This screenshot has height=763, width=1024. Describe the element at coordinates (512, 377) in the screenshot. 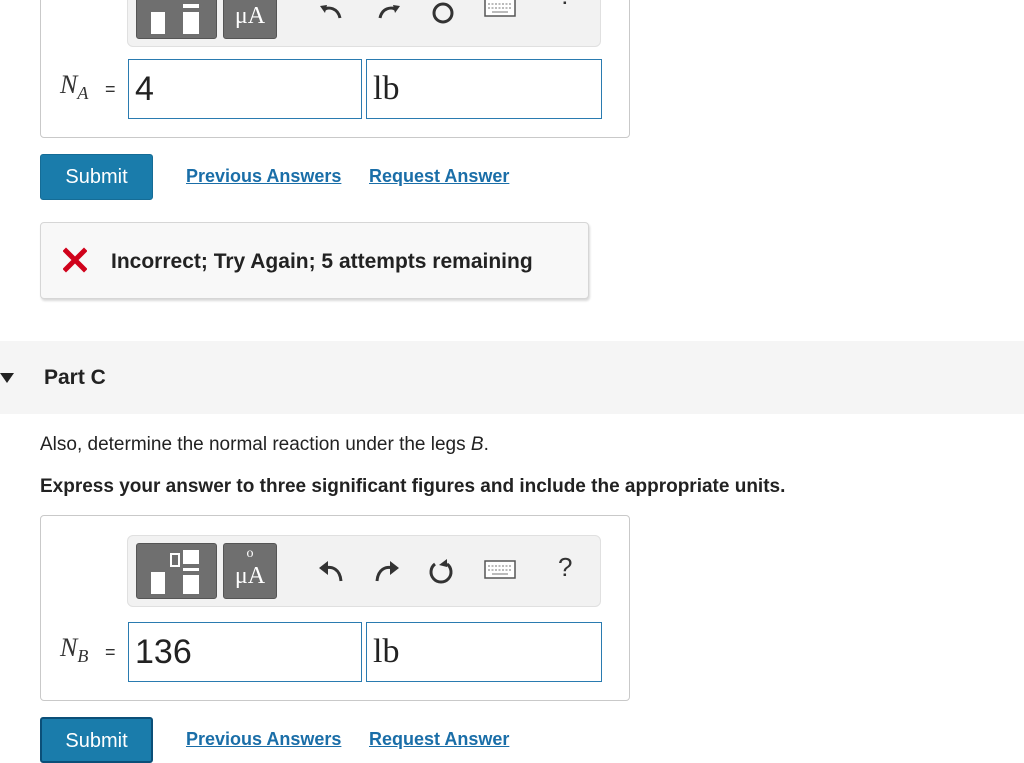

I see `part-c-header: Part C` at that location.